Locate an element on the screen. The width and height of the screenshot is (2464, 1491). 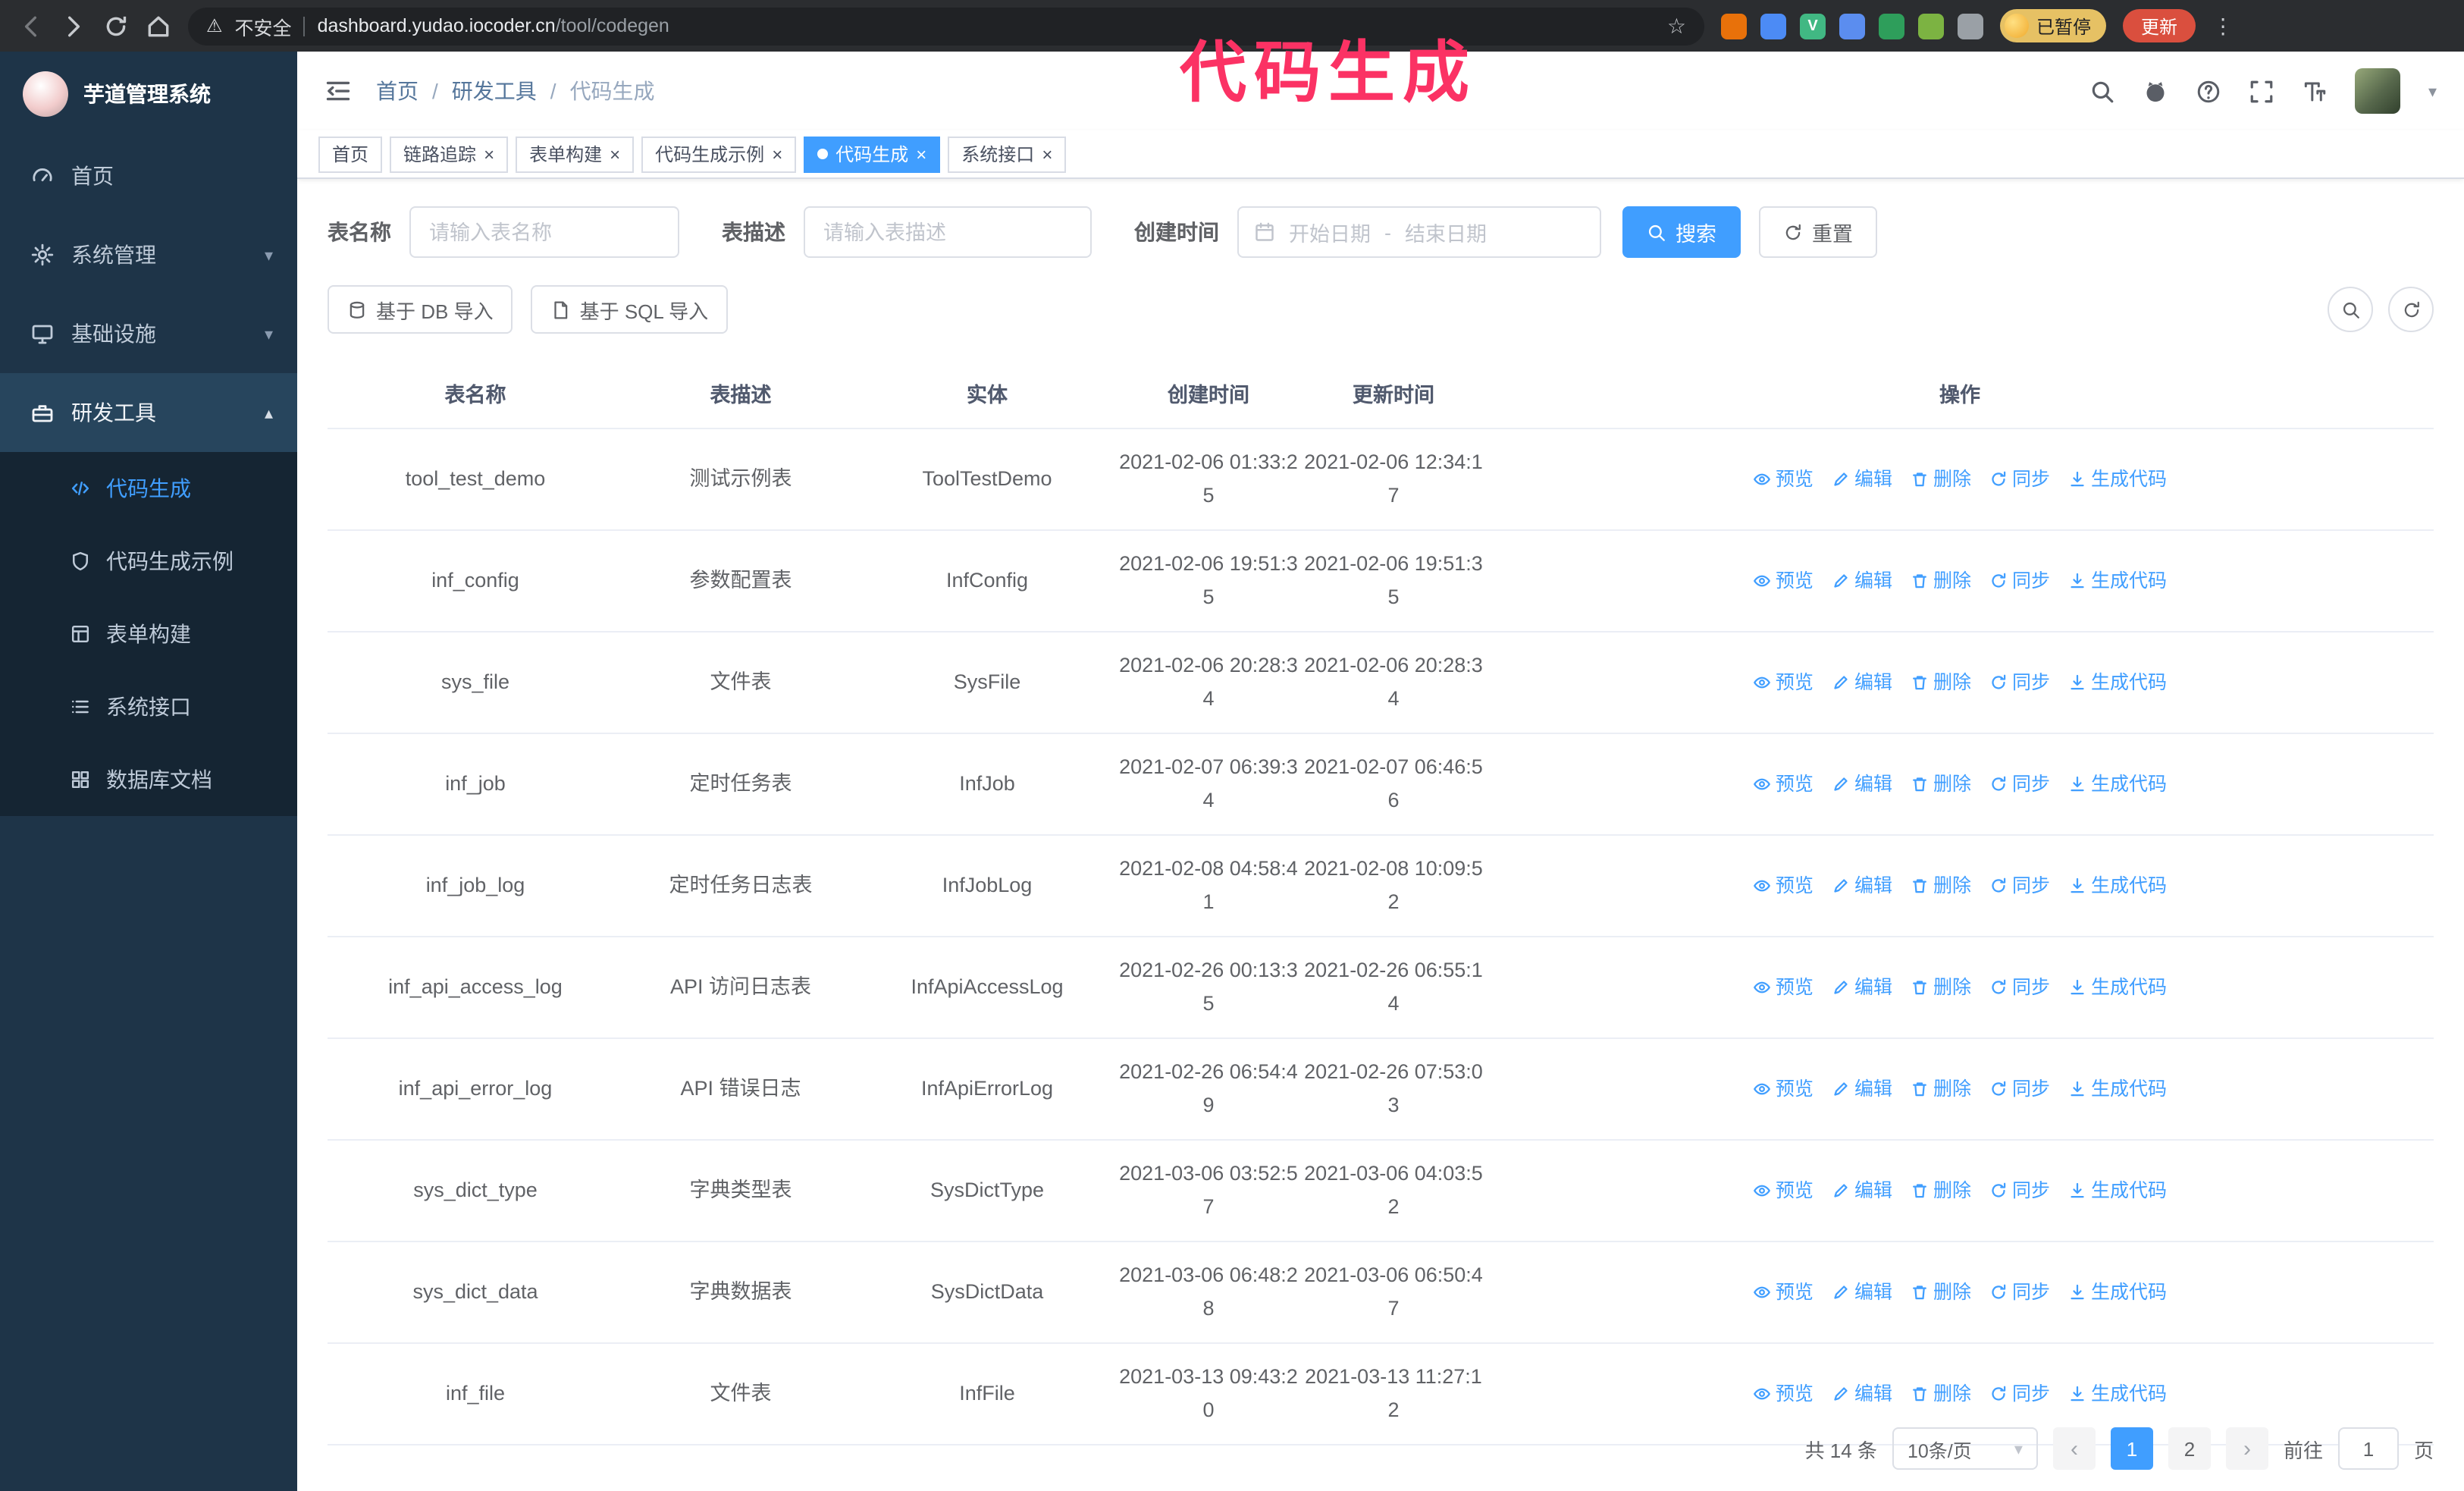
browser-menu-icon: ⋮ is located at coordinates (2223, 26).